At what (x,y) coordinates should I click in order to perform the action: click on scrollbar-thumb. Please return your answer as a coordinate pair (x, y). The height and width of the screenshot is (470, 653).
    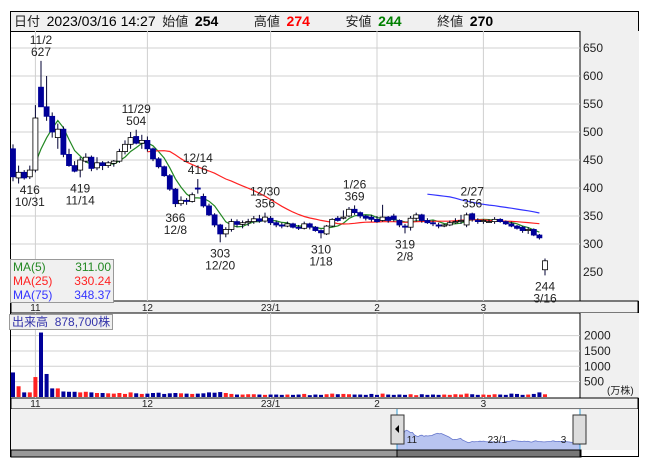
    Looking at the image, I should click on (488, 453).